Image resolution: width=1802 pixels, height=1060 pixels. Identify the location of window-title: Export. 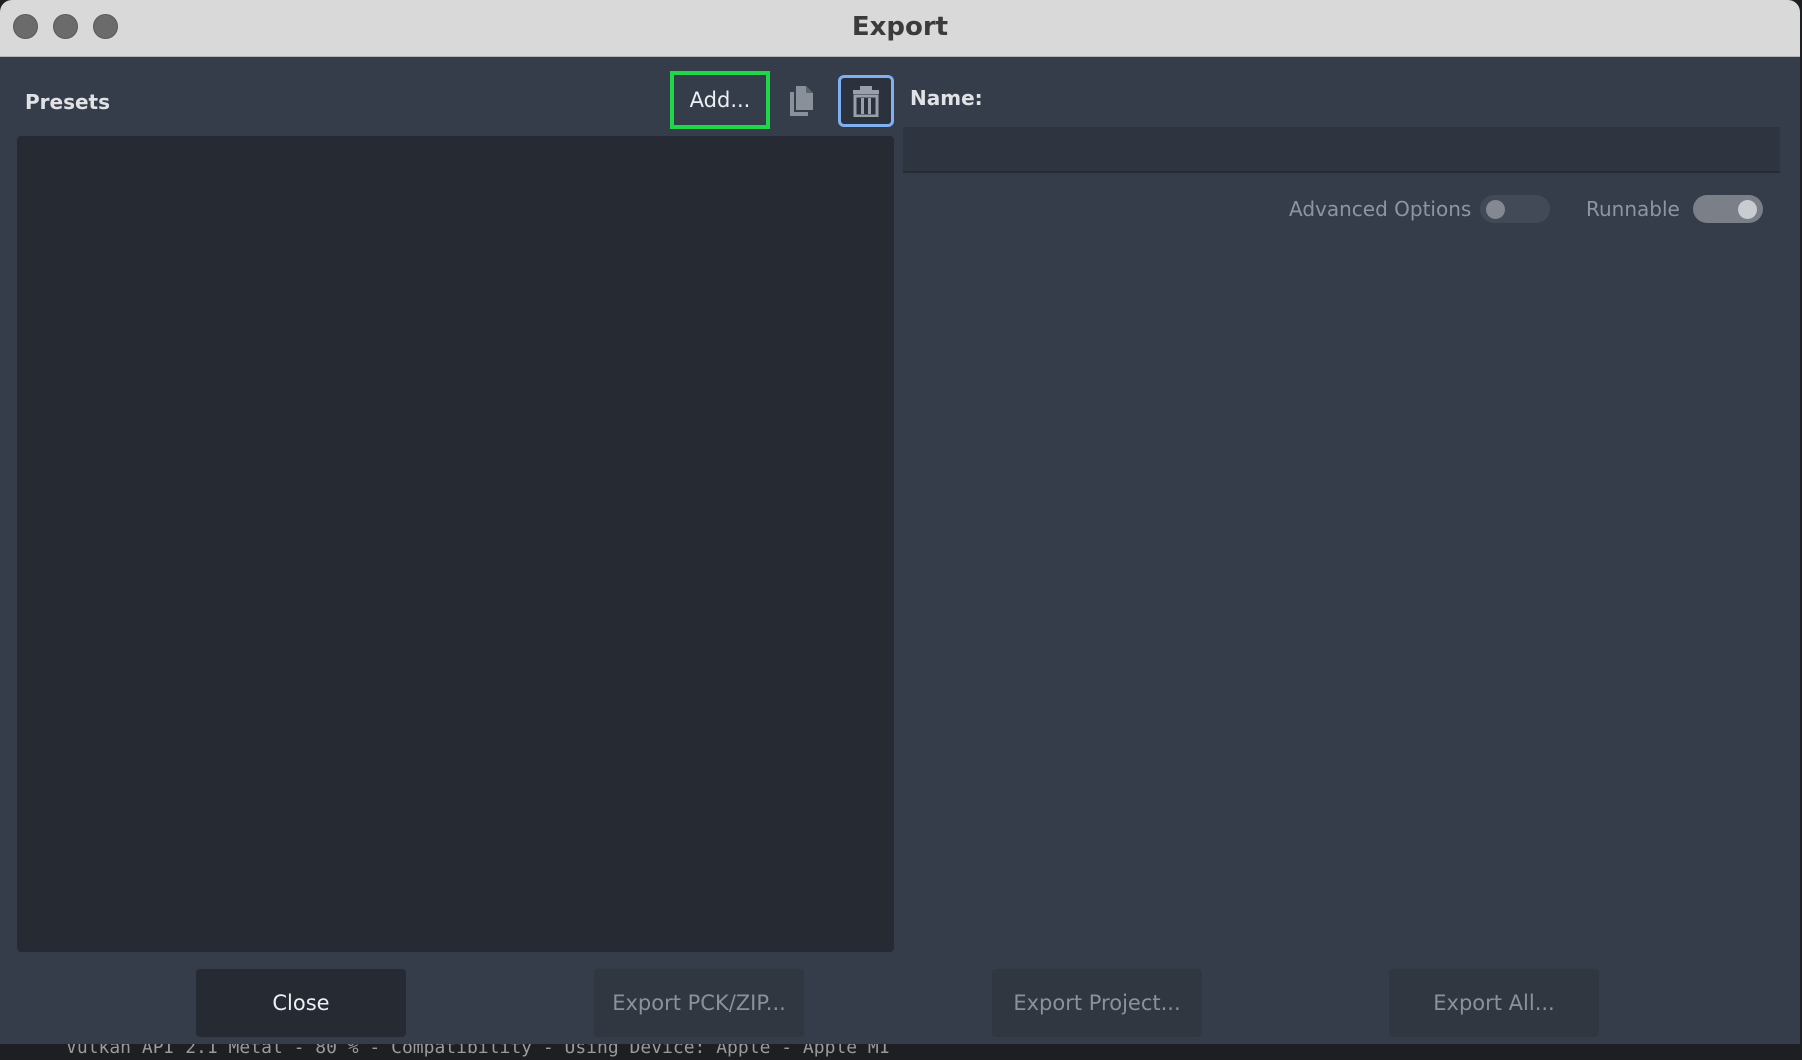
(900, 27).